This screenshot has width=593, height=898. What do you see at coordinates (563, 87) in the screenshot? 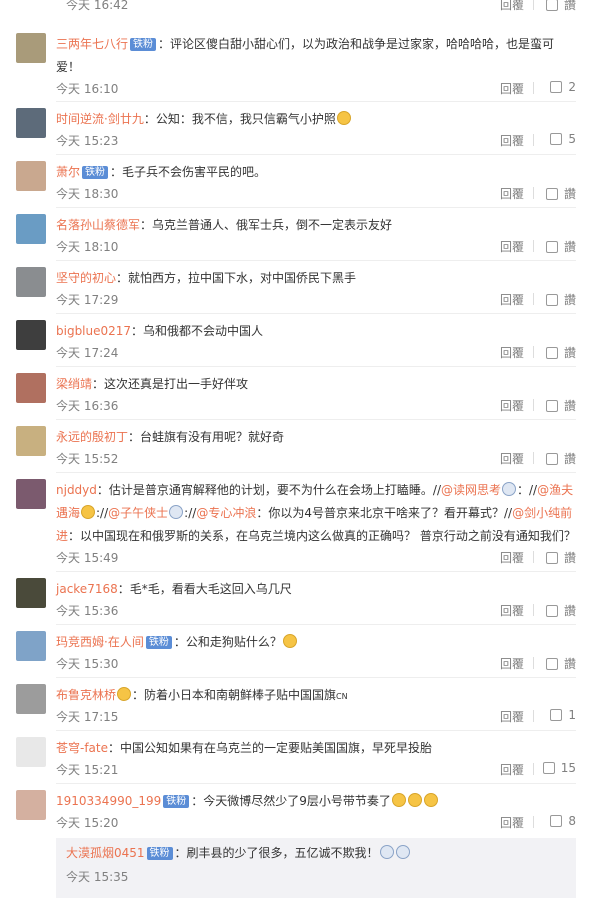
I see `like-button: 2` at bounding box center [563, 87].